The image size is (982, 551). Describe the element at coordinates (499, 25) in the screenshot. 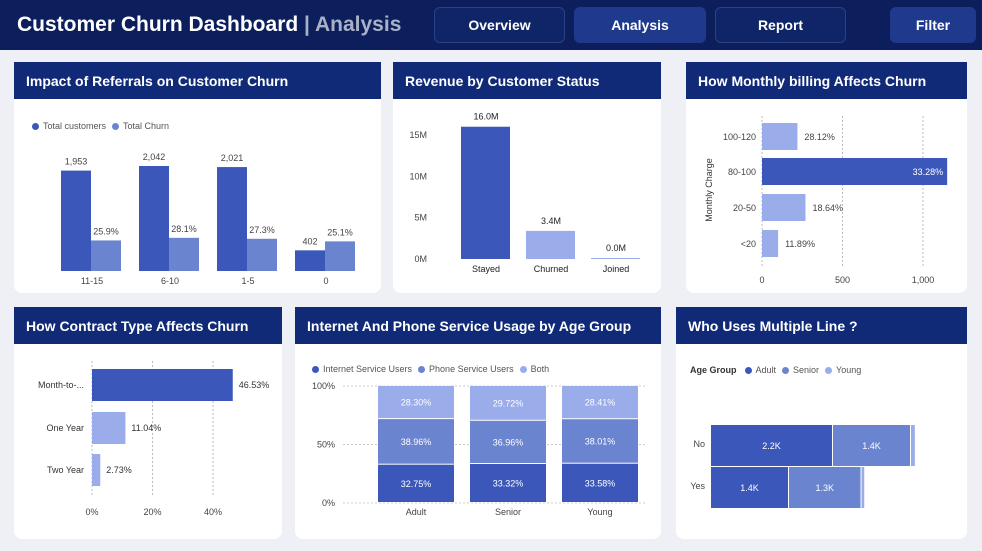

I see `overview-button: Overview` at that location.